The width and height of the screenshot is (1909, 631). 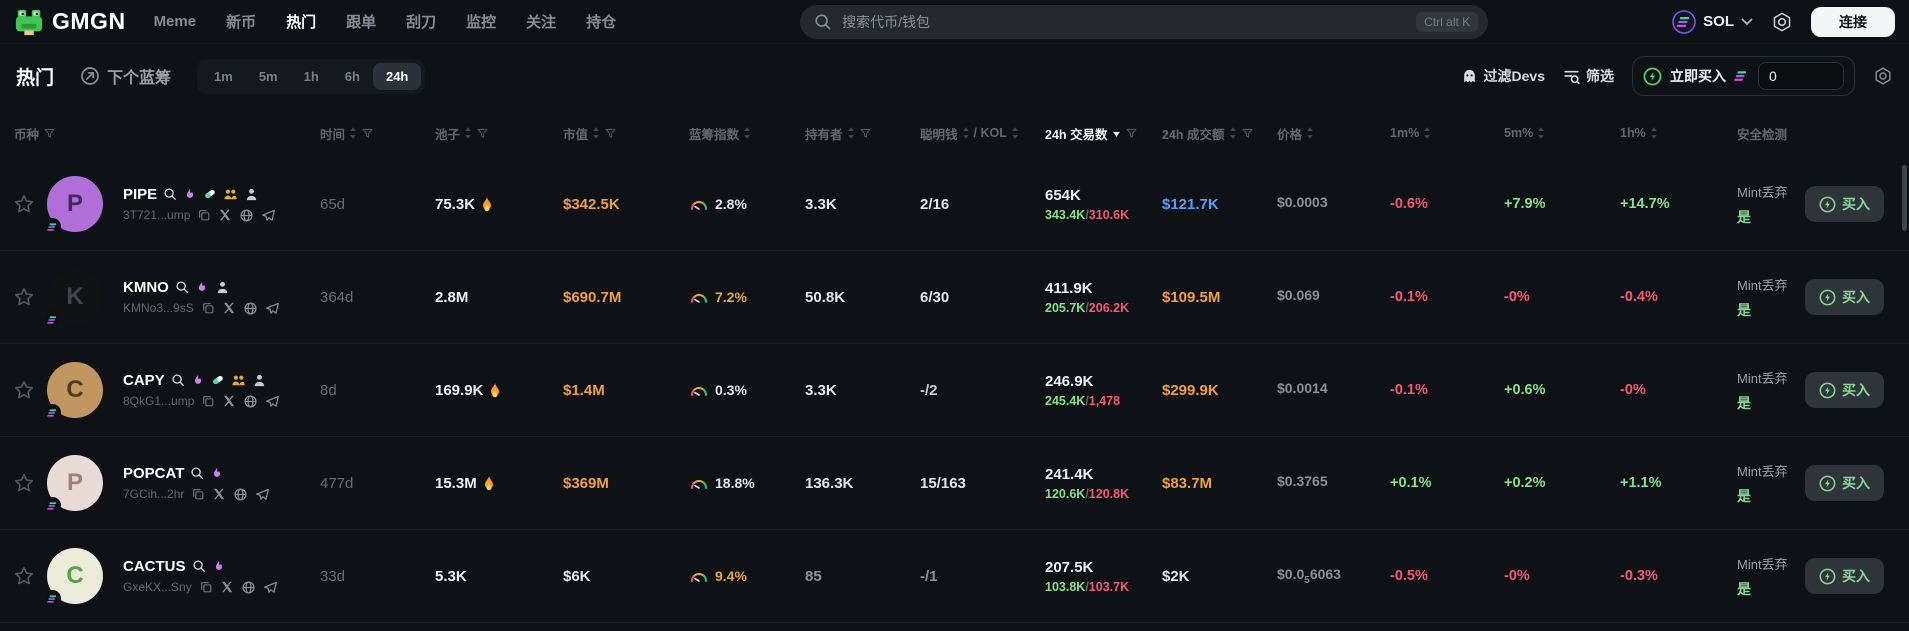 I want to click on search-box: Ctrl alt K, so click(x=1144, y=21).